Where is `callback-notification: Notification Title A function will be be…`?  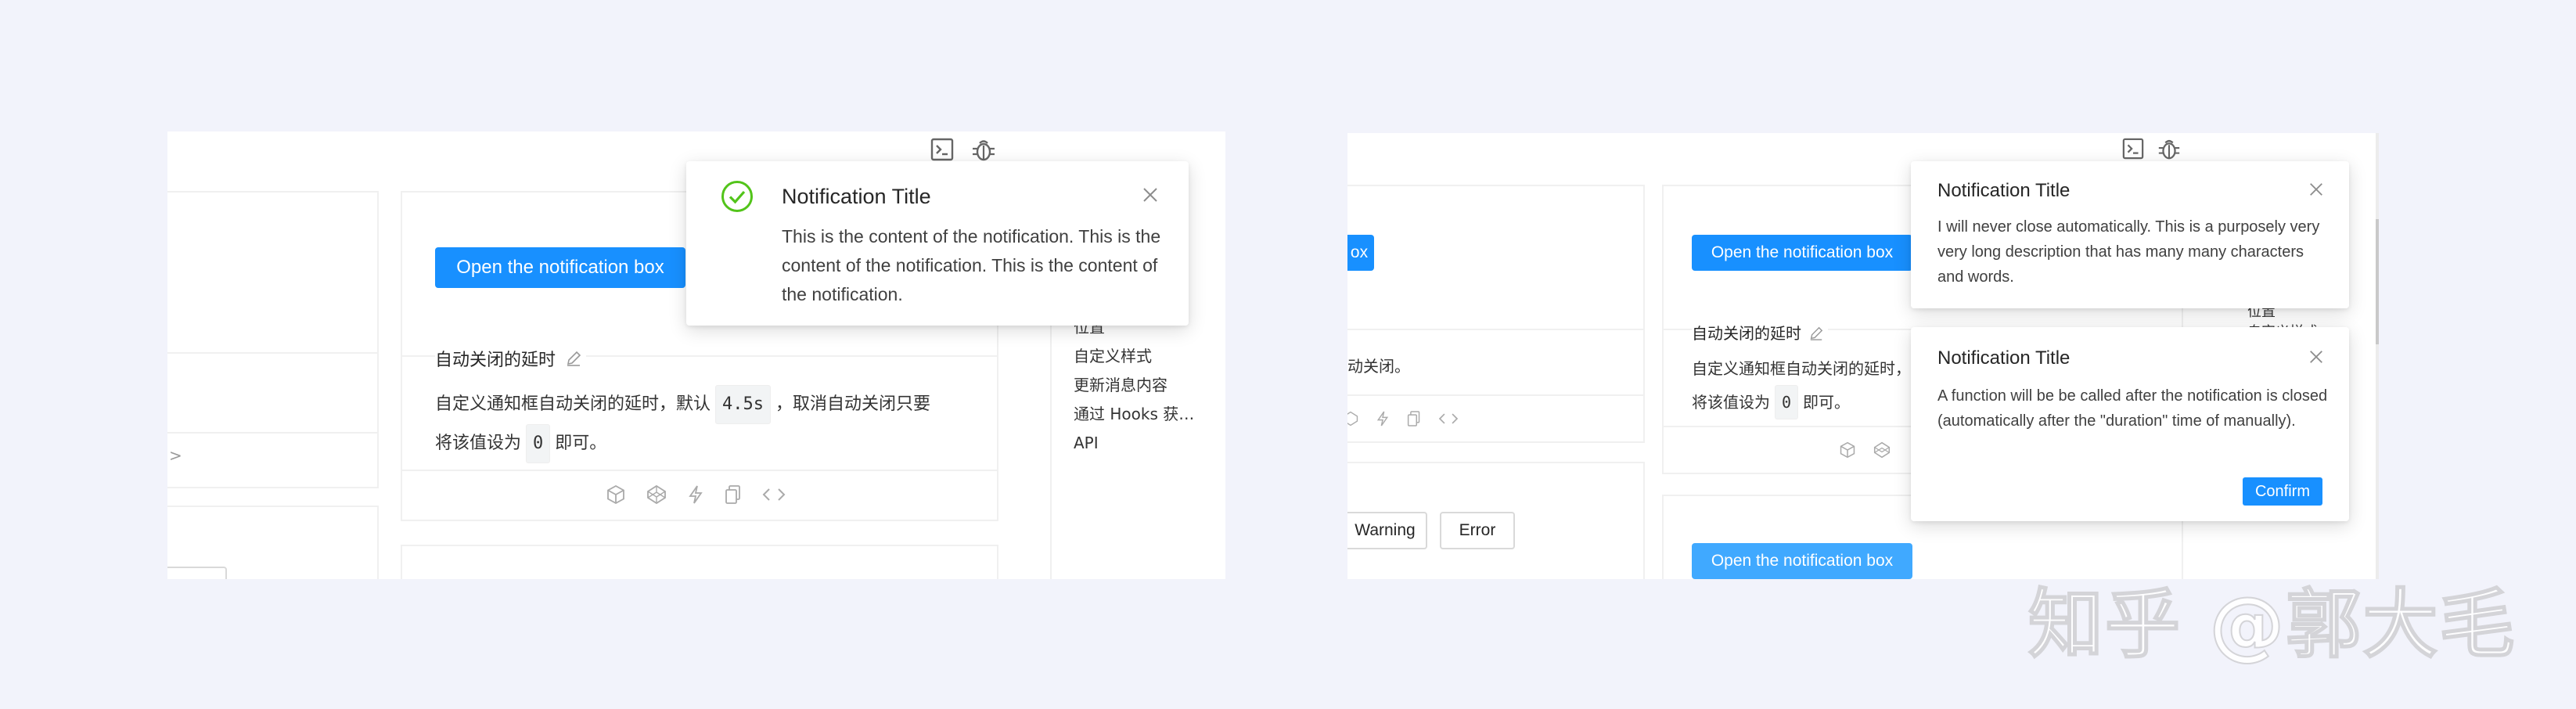
callback-notification: Notification Title A function will be be… is located at coordinates (2130, 424).